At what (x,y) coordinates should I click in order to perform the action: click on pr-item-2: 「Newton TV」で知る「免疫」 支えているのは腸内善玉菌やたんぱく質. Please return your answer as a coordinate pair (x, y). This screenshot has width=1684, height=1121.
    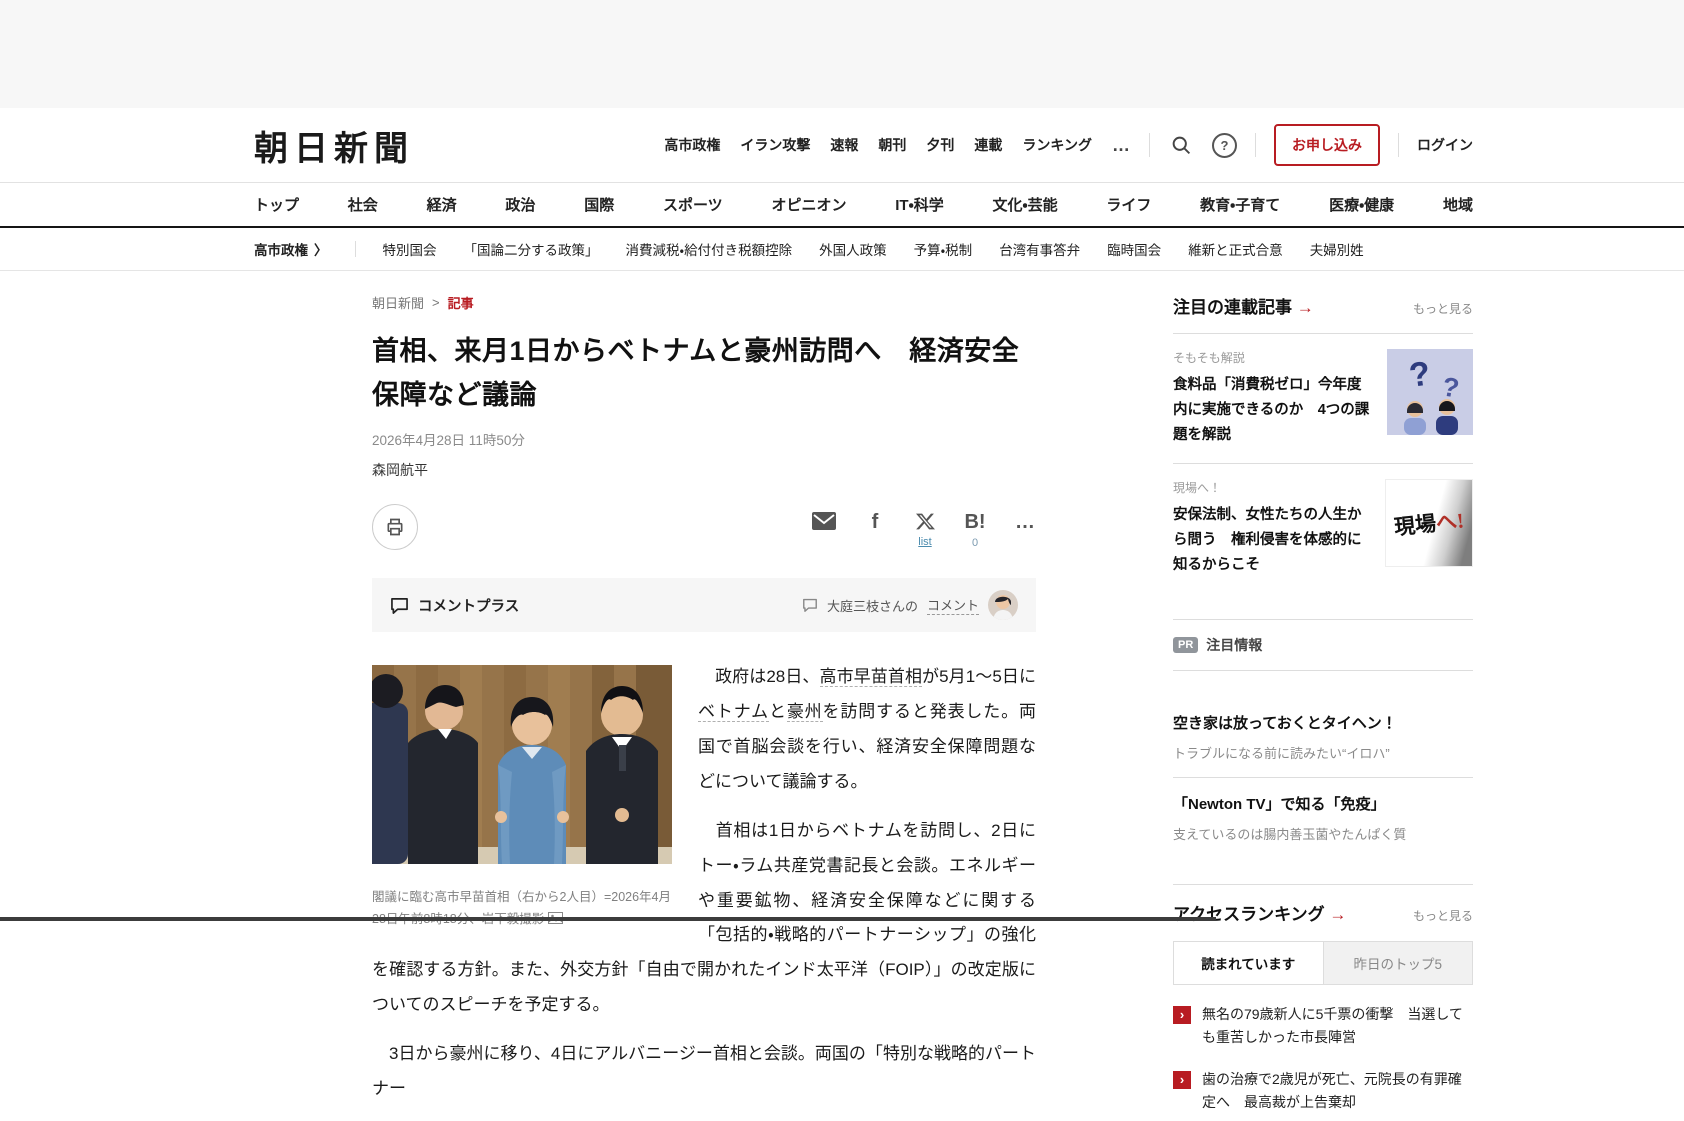
    Looking at the image, I should click on (1323, 818).